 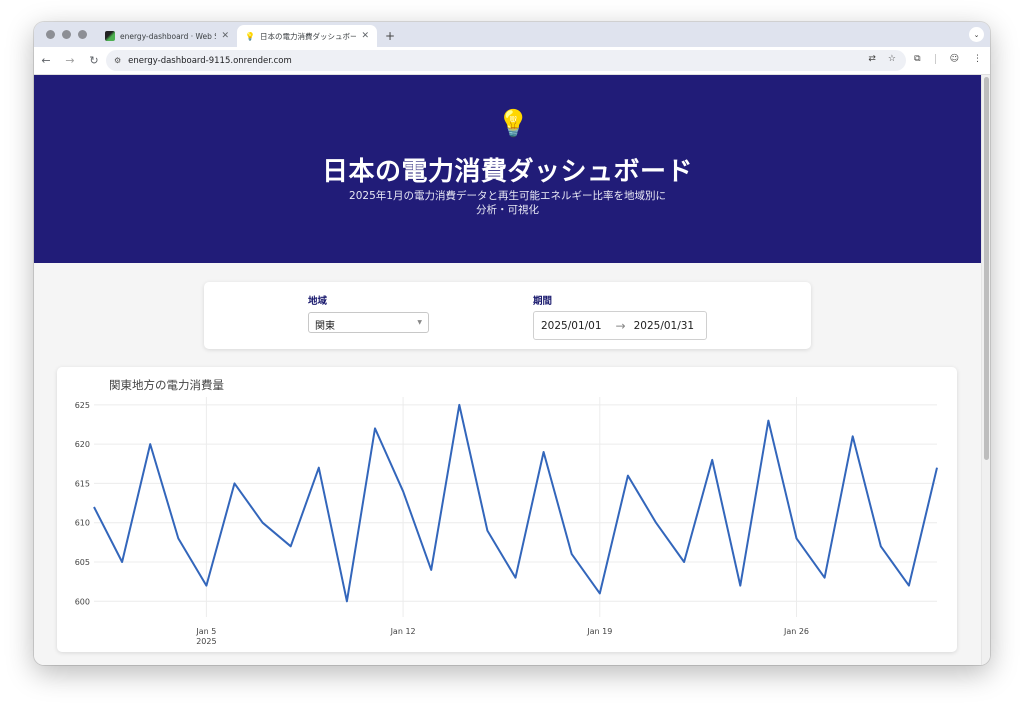 What do you see at coordinates (117, 60) in the screenshot?
I see `site-settings-icon: ⚙` at bounding box center [117, 60].